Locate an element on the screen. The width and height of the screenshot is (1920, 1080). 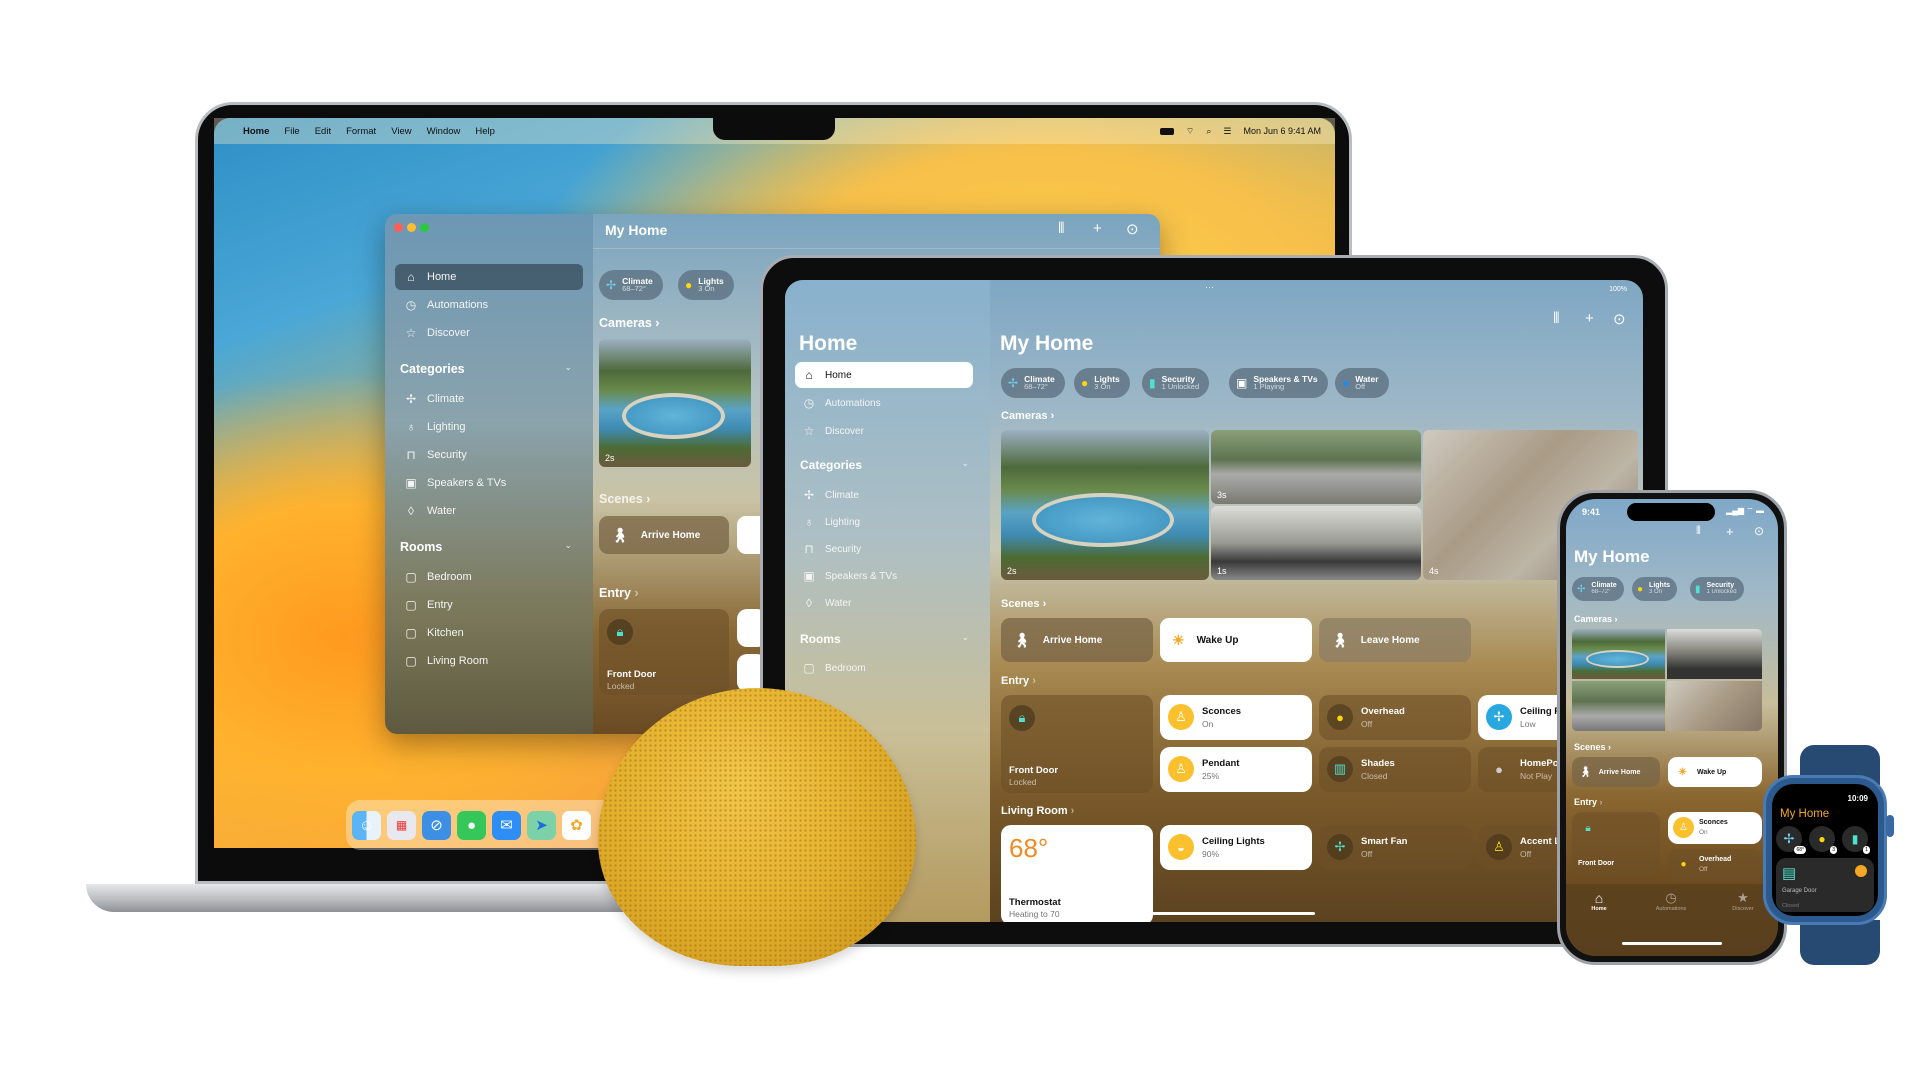
tile-sconces: ♙ Sconces On is located at coordinates (1236, 717).